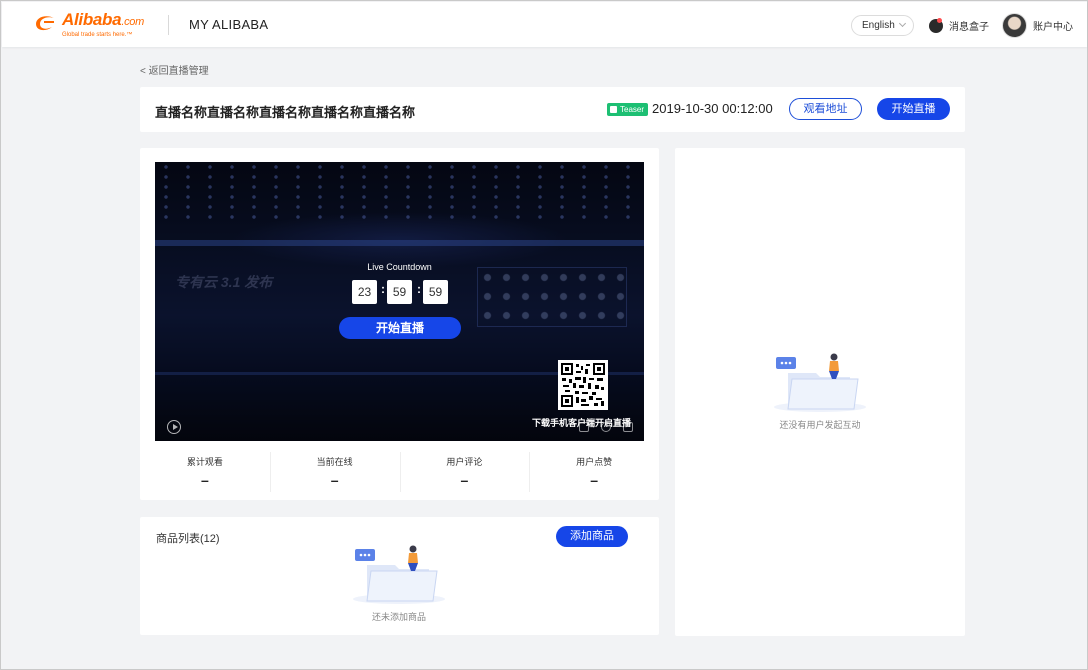 This screenshot has height=670, width=1088. Describe the element at coordinates (204, 462) in the screenshot. I see `stat-label: 累计观看` at that location.